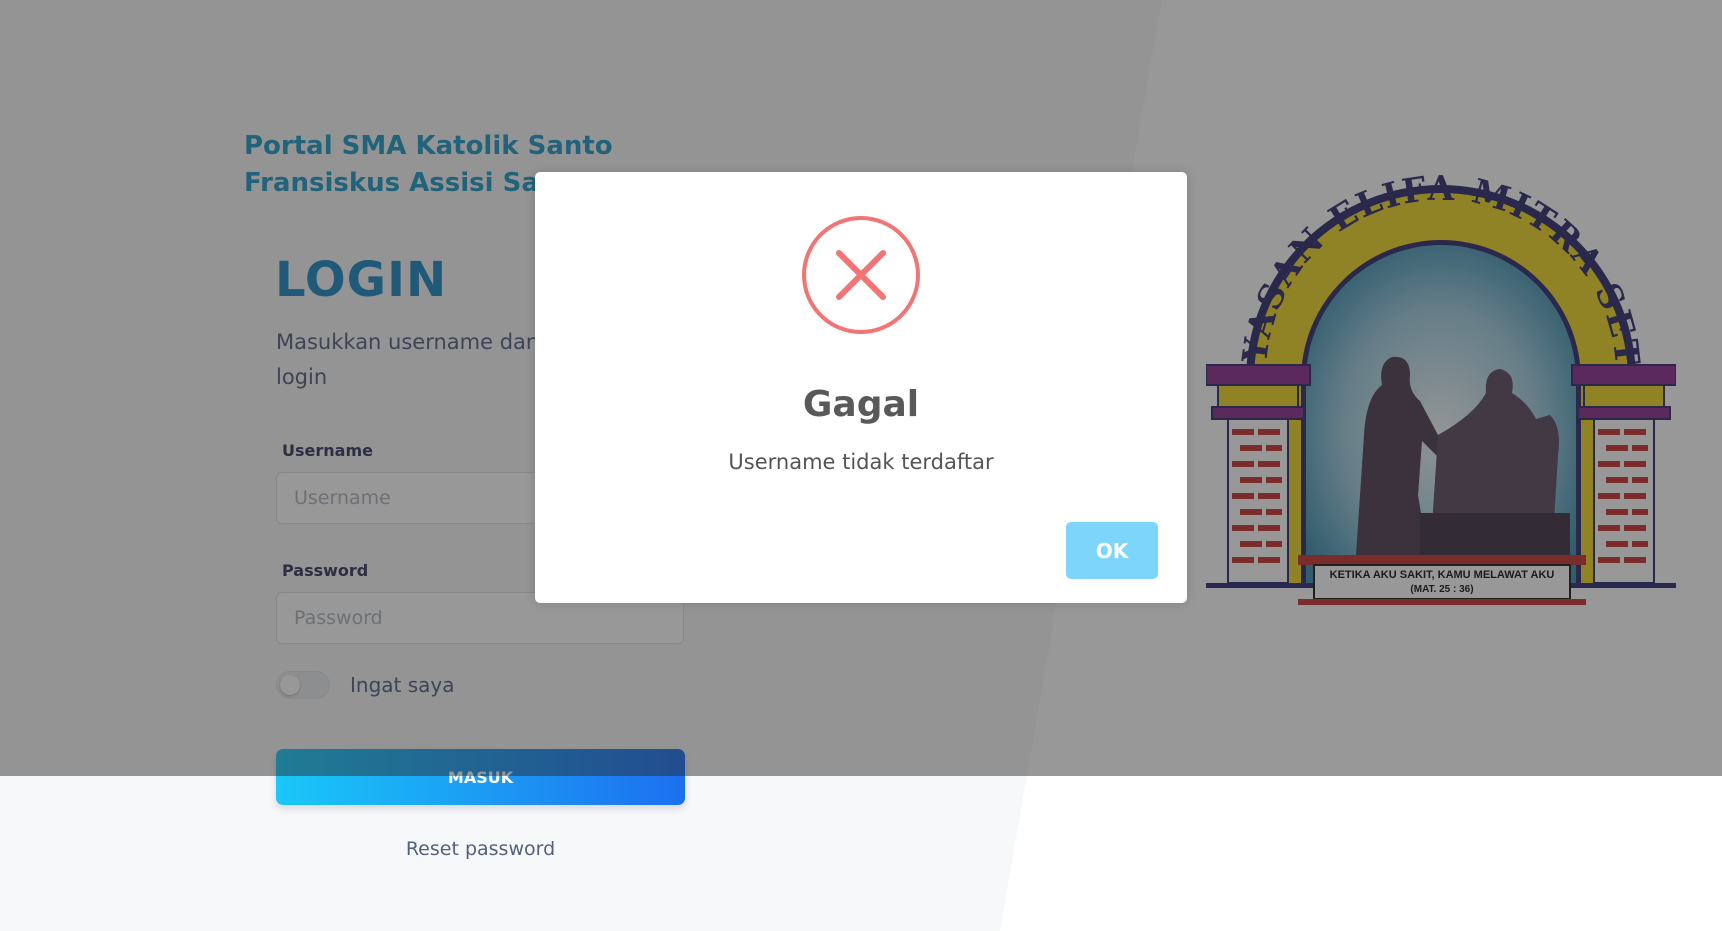 The width and height of the screenshot is (1722, 931). I want to click on dialog-title: Gagal, so click(861, 404).